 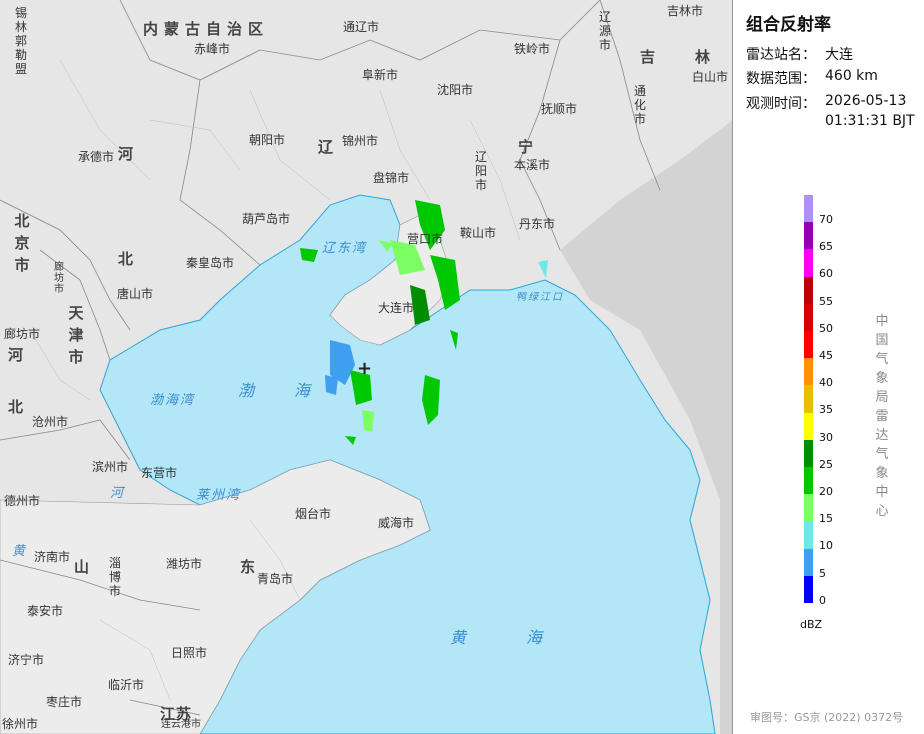 I want to click on river-label: 河, so click(x=118, y=493).